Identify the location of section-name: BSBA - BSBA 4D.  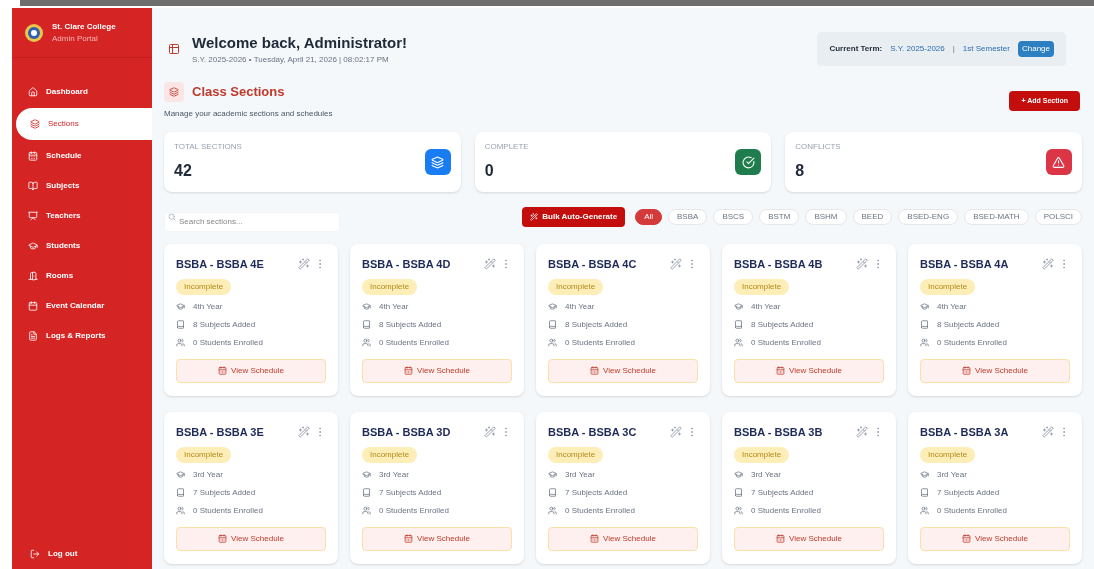
(406, 264).